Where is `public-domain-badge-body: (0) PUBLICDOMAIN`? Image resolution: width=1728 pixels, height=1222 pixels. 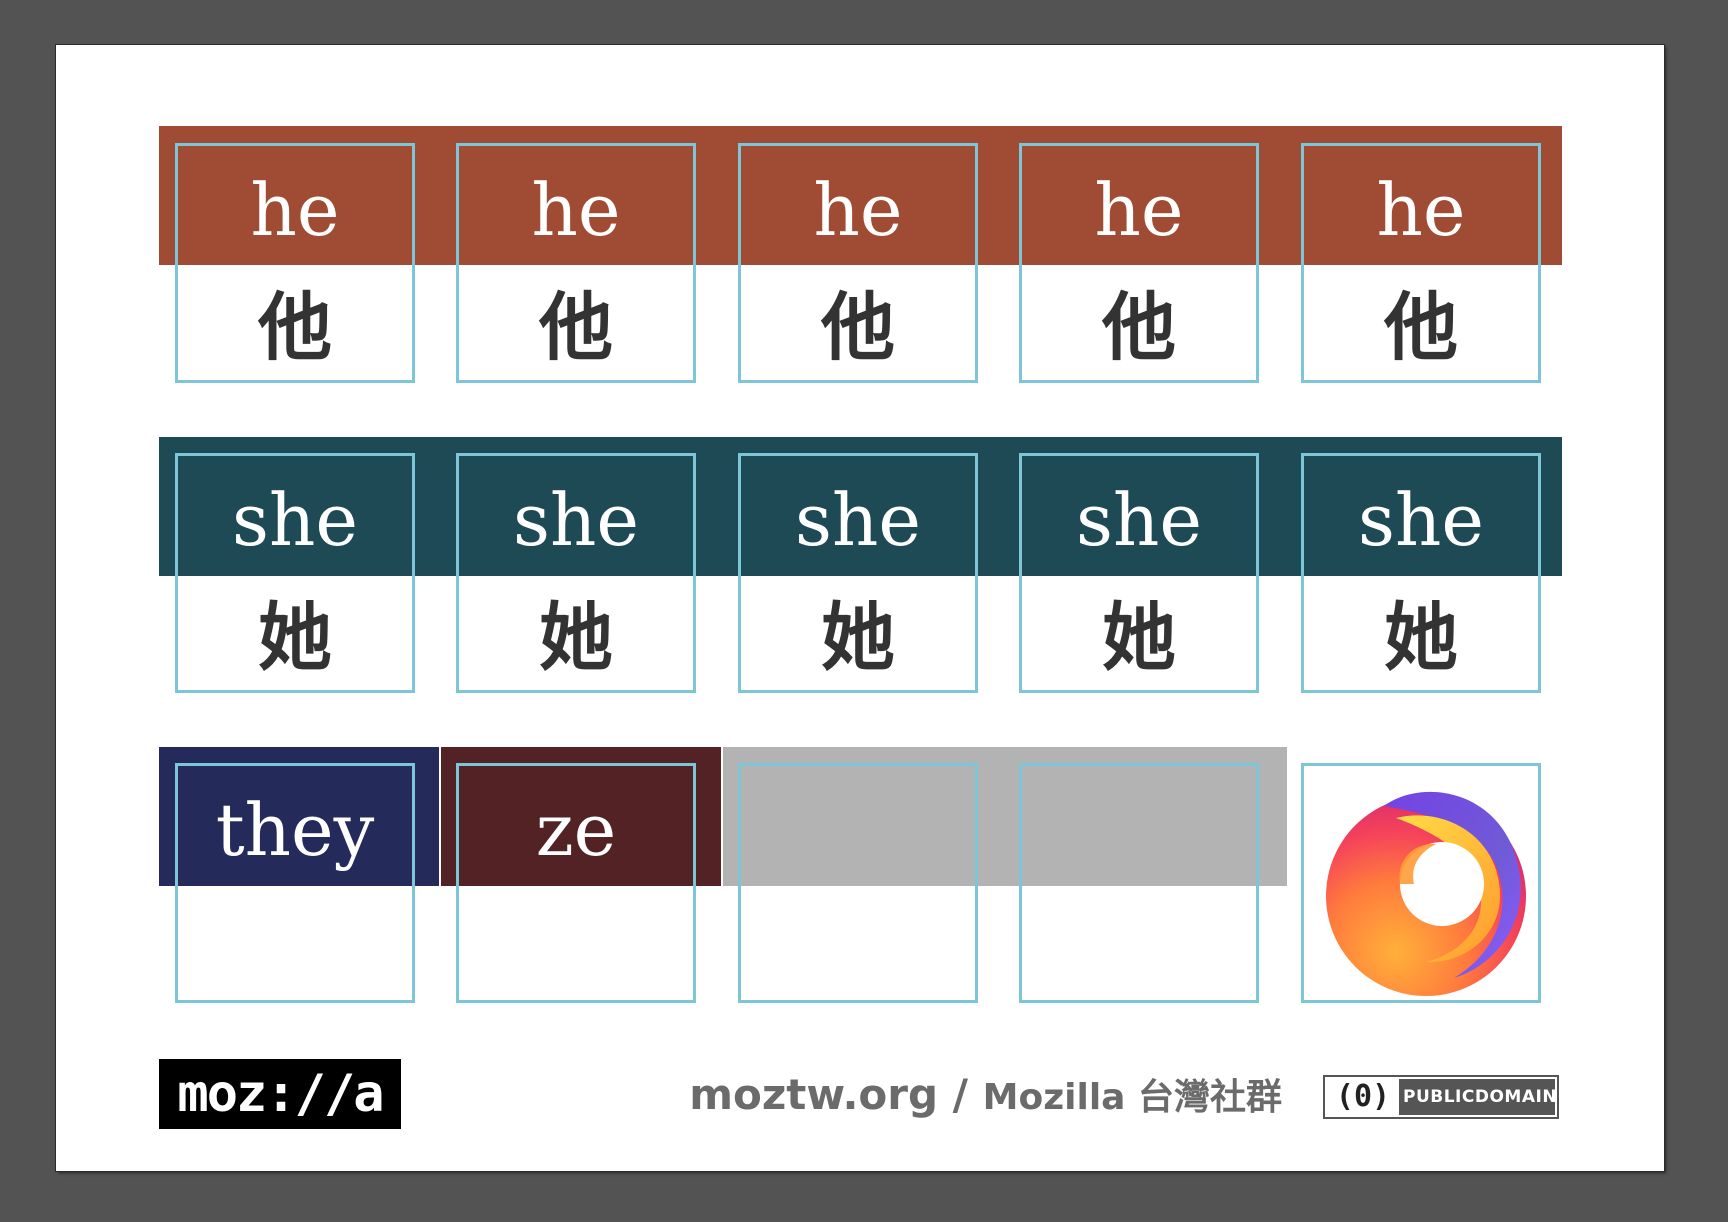
public-domain-badge-body: (0) PUBLICDOMAIN is located at coordinates (1442, 1097).